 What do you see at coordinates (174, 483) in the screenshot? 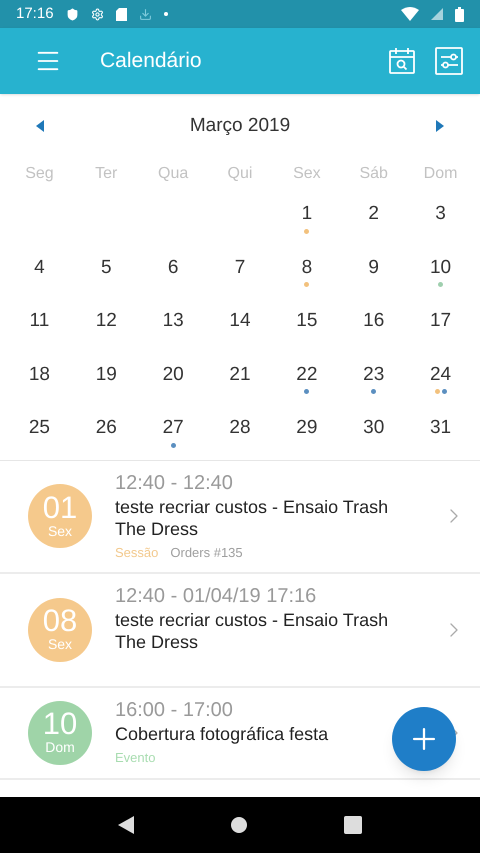
I see `event-time: 12:40 - 12:40` at bounding box center [174, 483].